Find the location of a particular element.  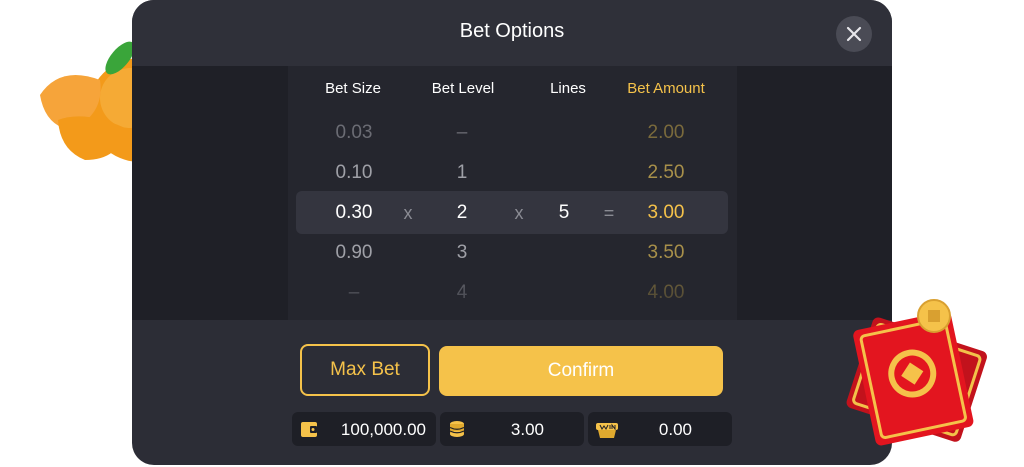

bet-size-selected: 0.30 is located at coordinates (354, 213).